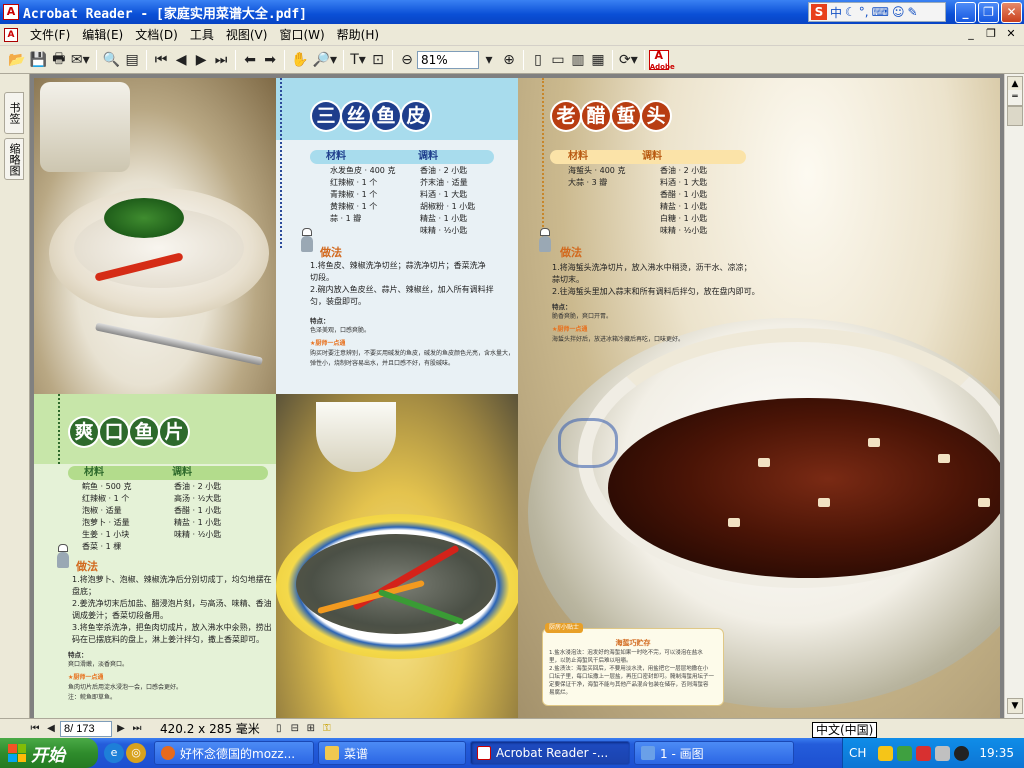 Image resolution: width=1024 pixels, height=768 pixels. Describe the element at coordinates (597, 176) in the screenshot. I see `ingredients-list: 海蜇头 · 400 克 大蒜 · 3 瓣` at that location.